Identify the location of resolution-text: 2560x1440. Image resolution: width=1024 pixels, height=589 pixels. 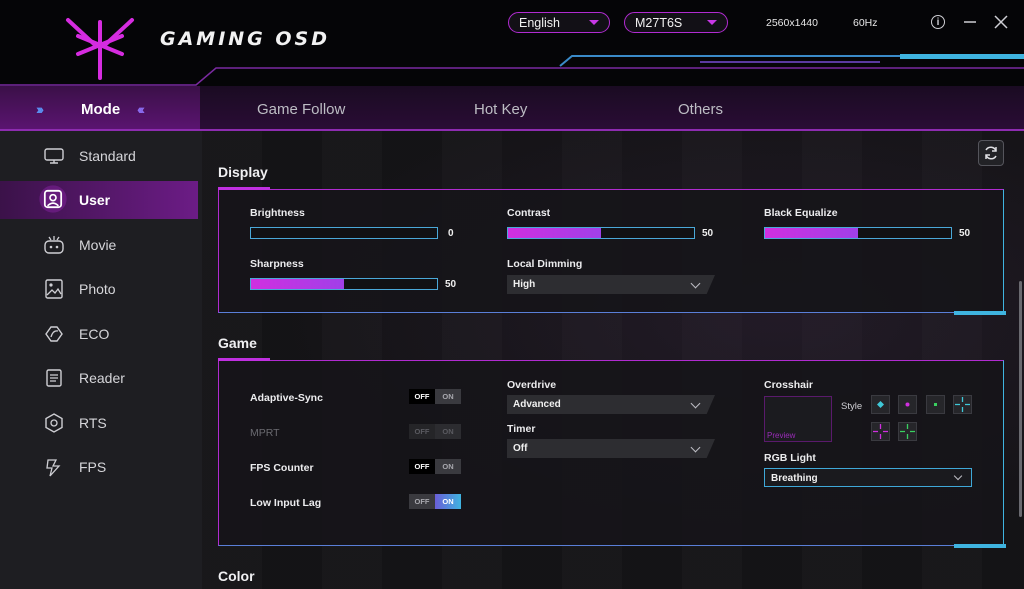
(792, 23).